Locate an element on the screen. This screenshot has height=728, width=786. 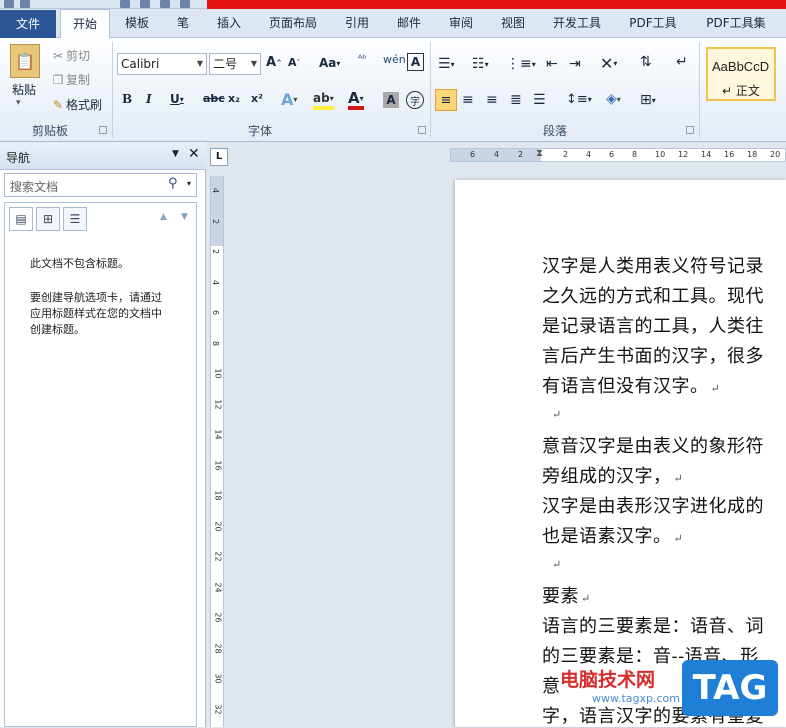
underline-button: U ▾ is located at coordinates (177, 99).